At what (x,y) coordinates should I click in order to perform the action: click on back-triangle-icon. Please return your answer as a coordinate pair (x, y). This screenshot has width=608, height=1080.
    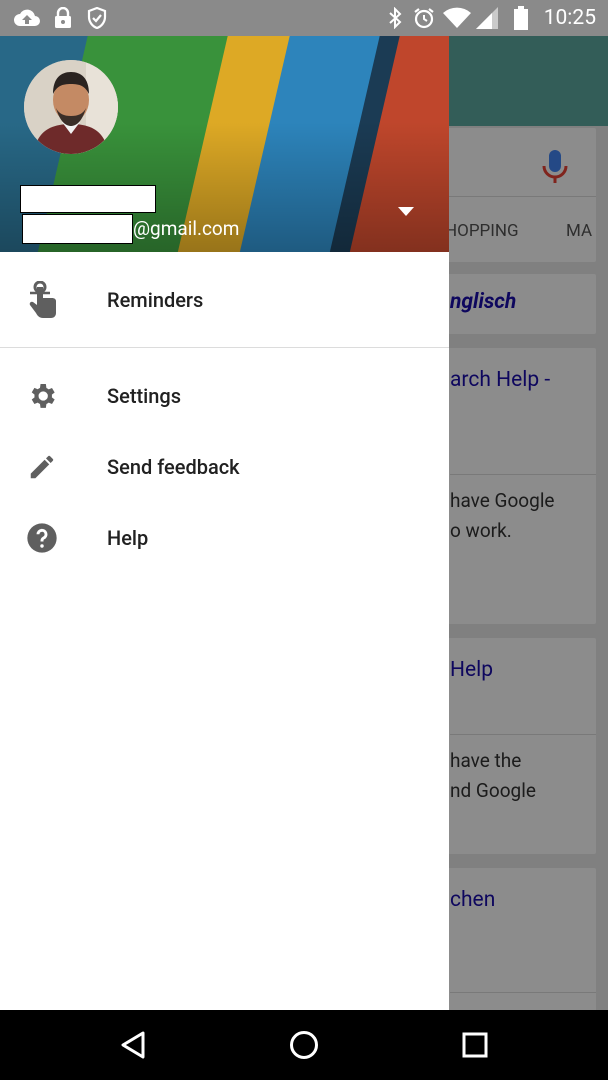
    Looking at the image, I should click on (133, 1045).